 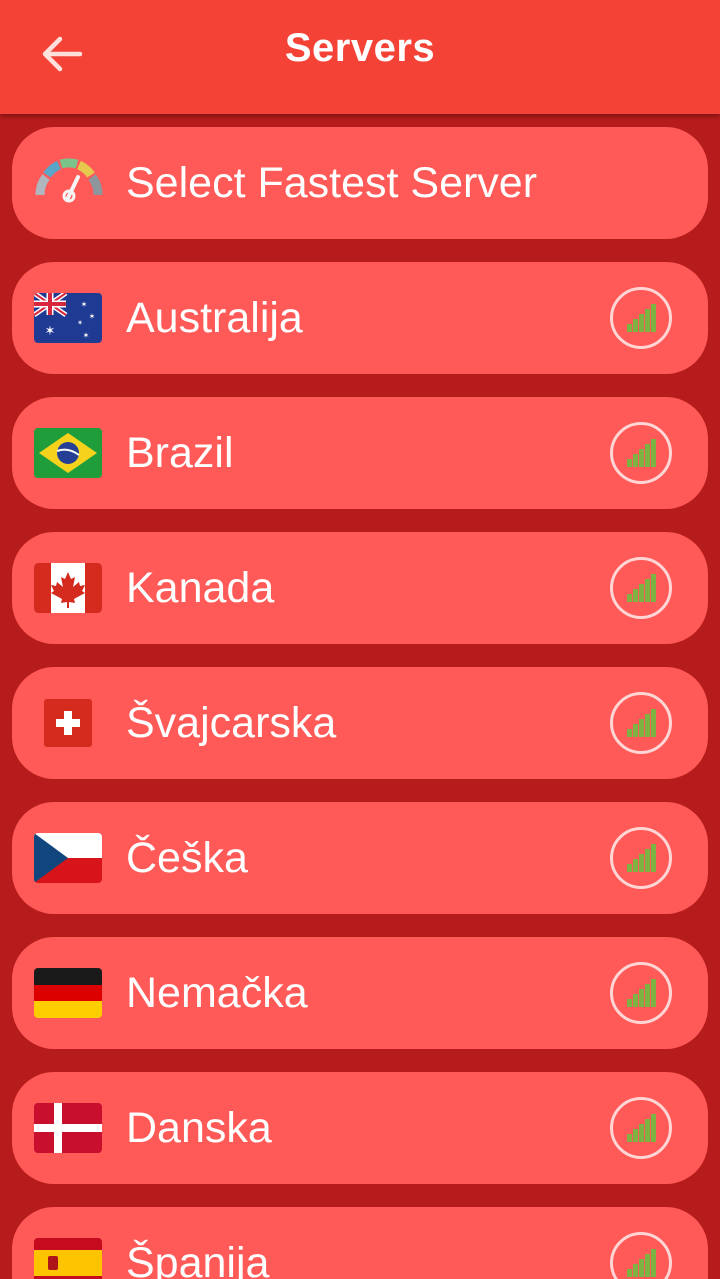 What do you see at coordinates (360, 858) in the screenshot?
I see `server-item-czech: Češka` at bounding box center [360, 858].